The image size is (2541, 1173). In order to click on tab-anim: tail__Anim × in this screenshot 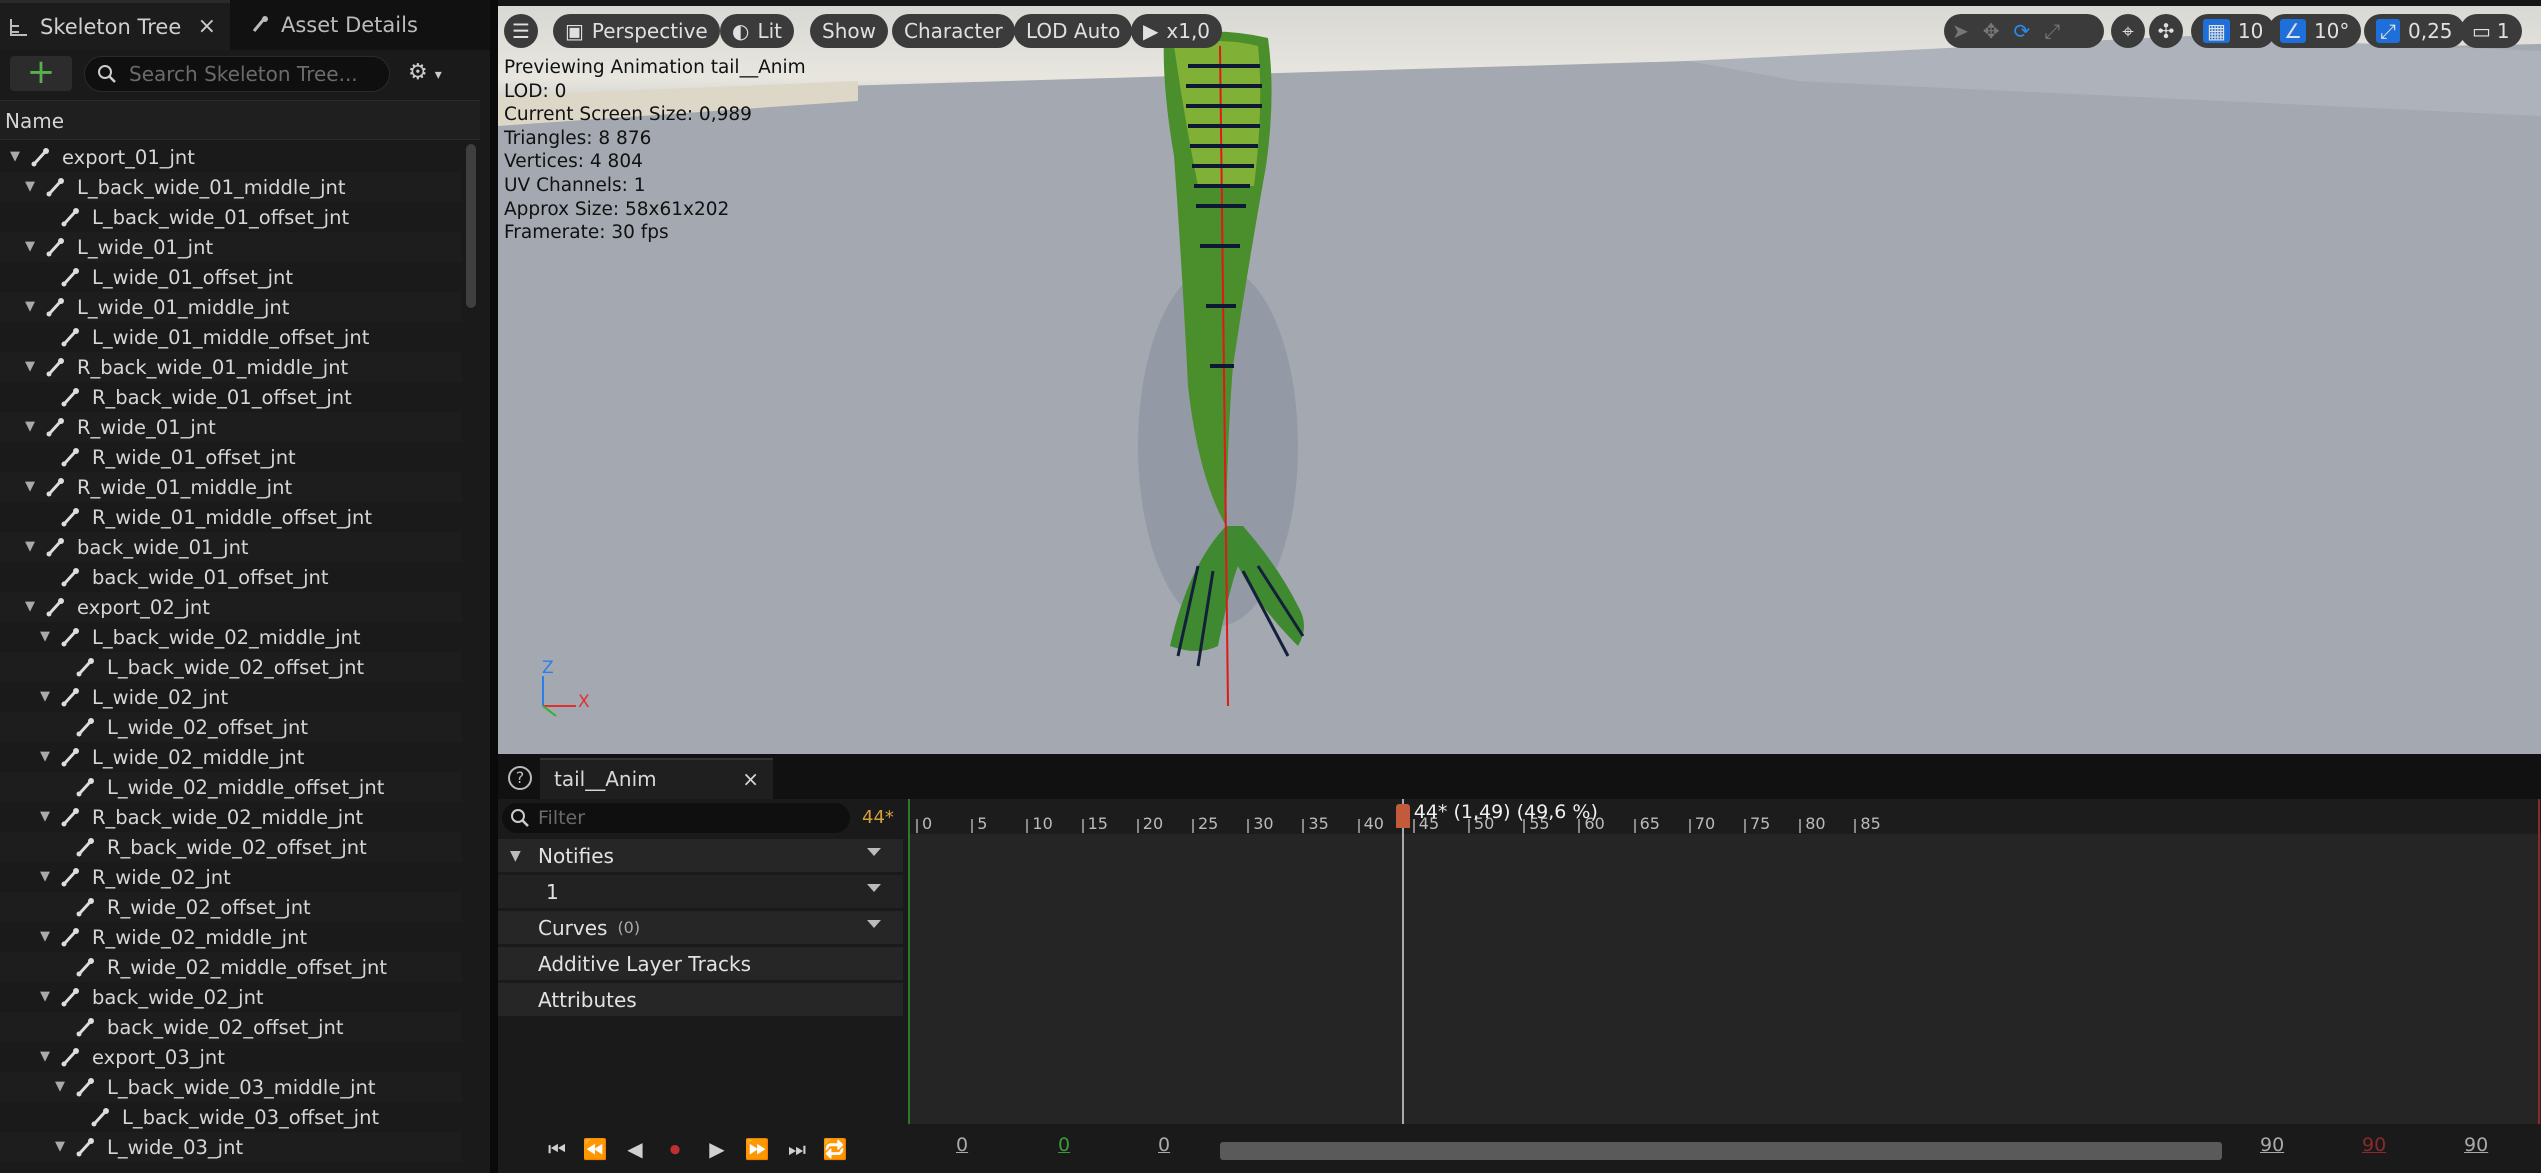, I will do `click(656, 778)`.